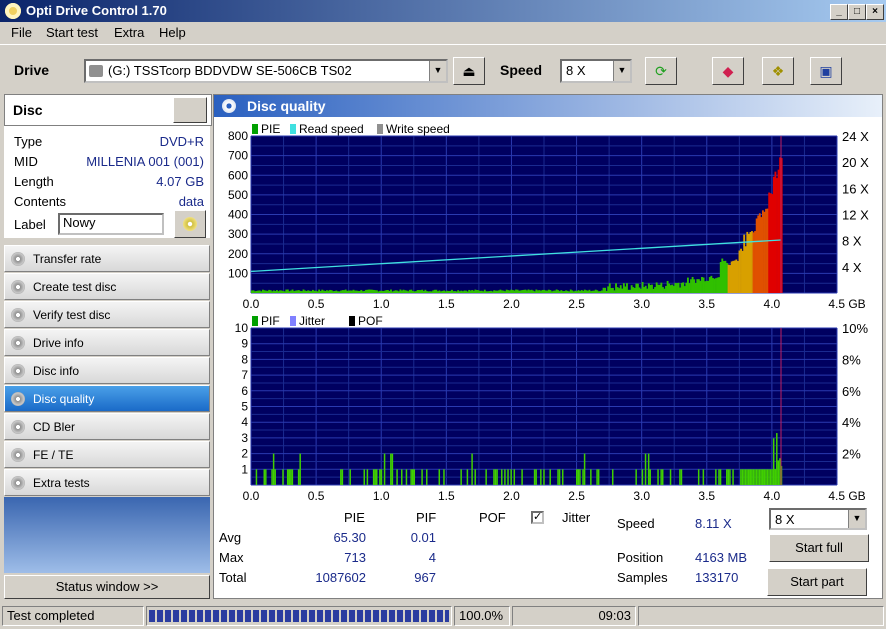  What do you see at coordinates (108, 110) in the screenshot?
I see `disc-header: Disc` at bounding box center [108, 110].